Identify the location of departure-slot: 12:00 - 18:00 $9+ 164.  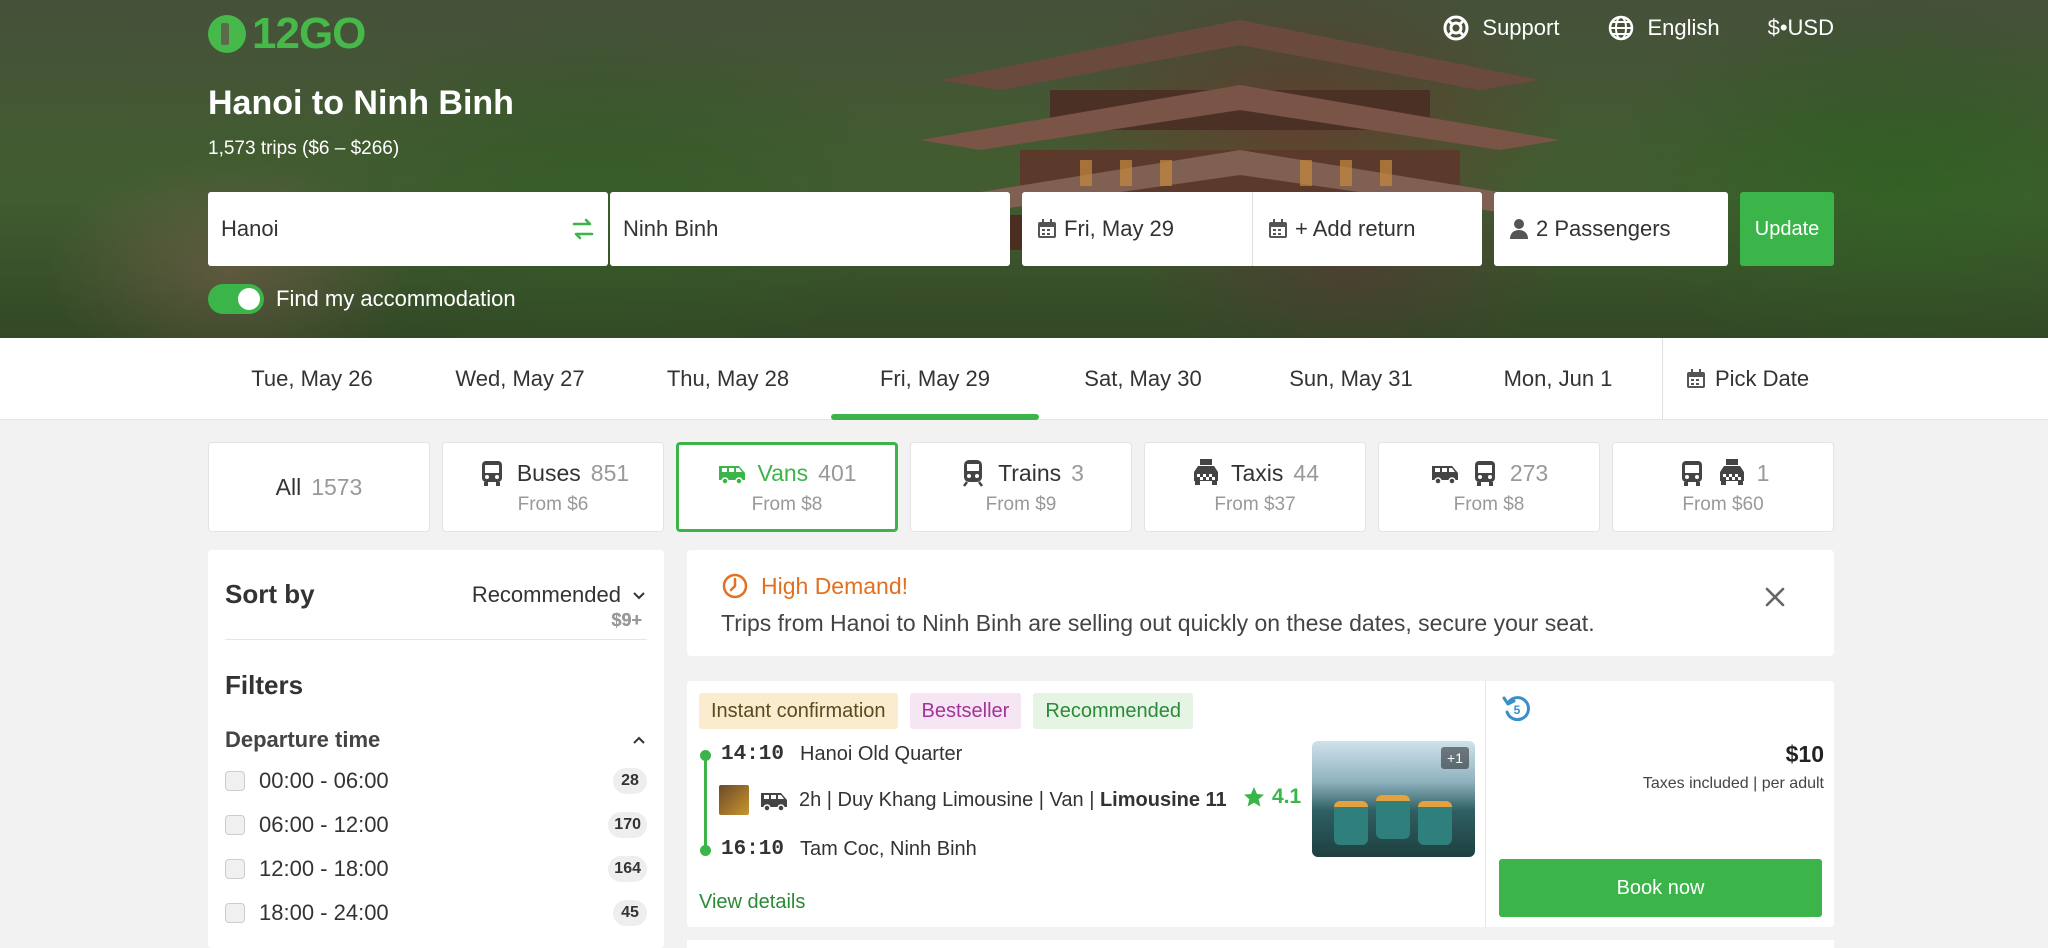
(436, 750).